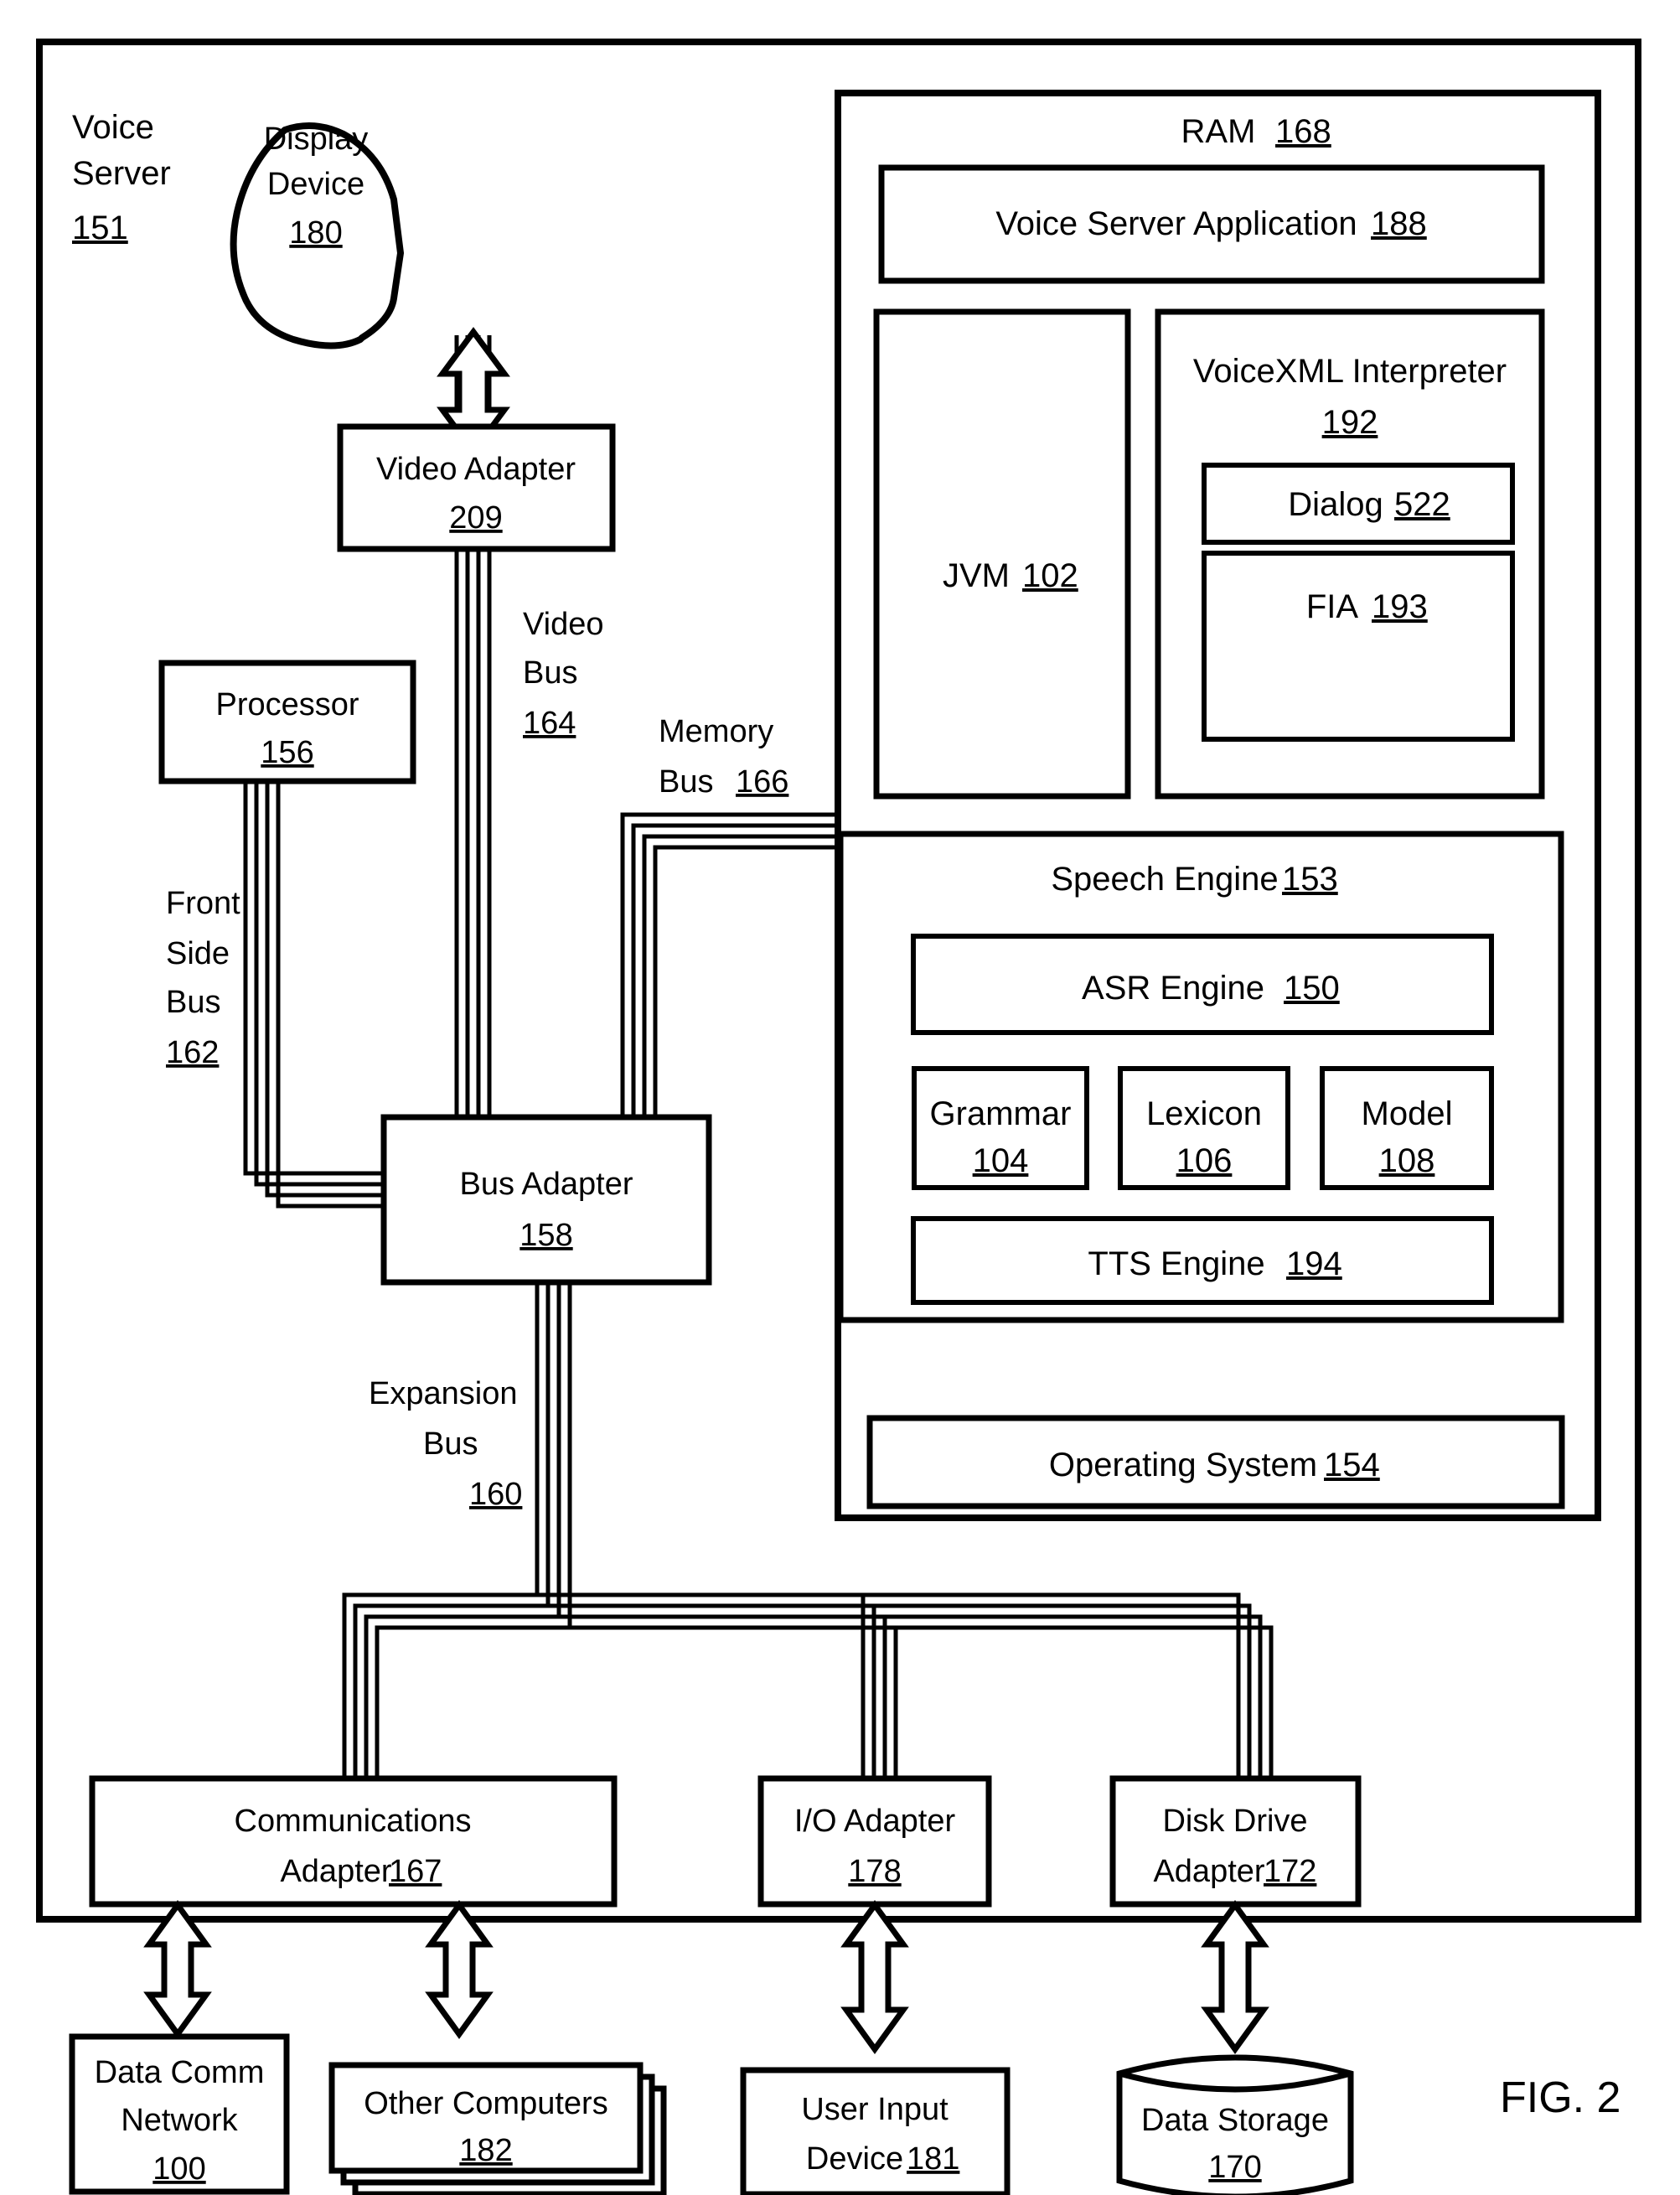 The image size is (1680, 2195). Describe the element at coordinates (1204, 1160) in the screenshot. I see `lexicon-ref: 106` at that location.